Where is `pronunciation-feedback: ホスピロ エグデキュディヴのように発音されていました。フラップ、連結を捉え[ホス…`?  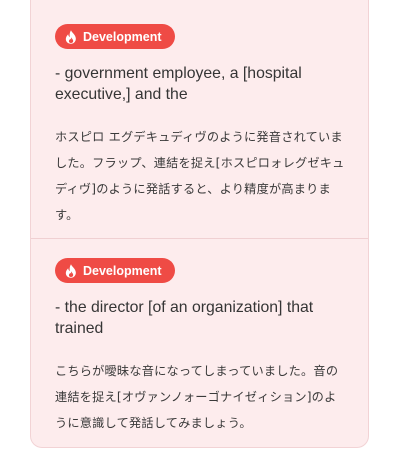
pronunciation-feedback: ホスピロ エグデキュディヴのように発音されていました。フラップ、連結を捉え[ホス… is located at coordinates (200, 176).